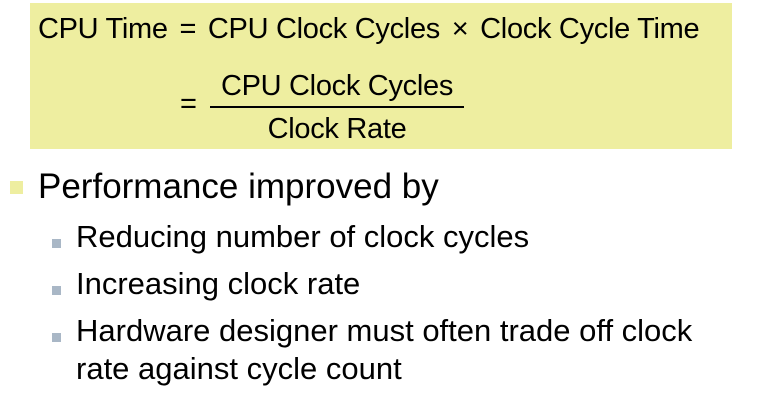  What do you see at coordinates (337, 107) in the screenshot?
I see `fraction-bar` at bounding box center [337, 107].